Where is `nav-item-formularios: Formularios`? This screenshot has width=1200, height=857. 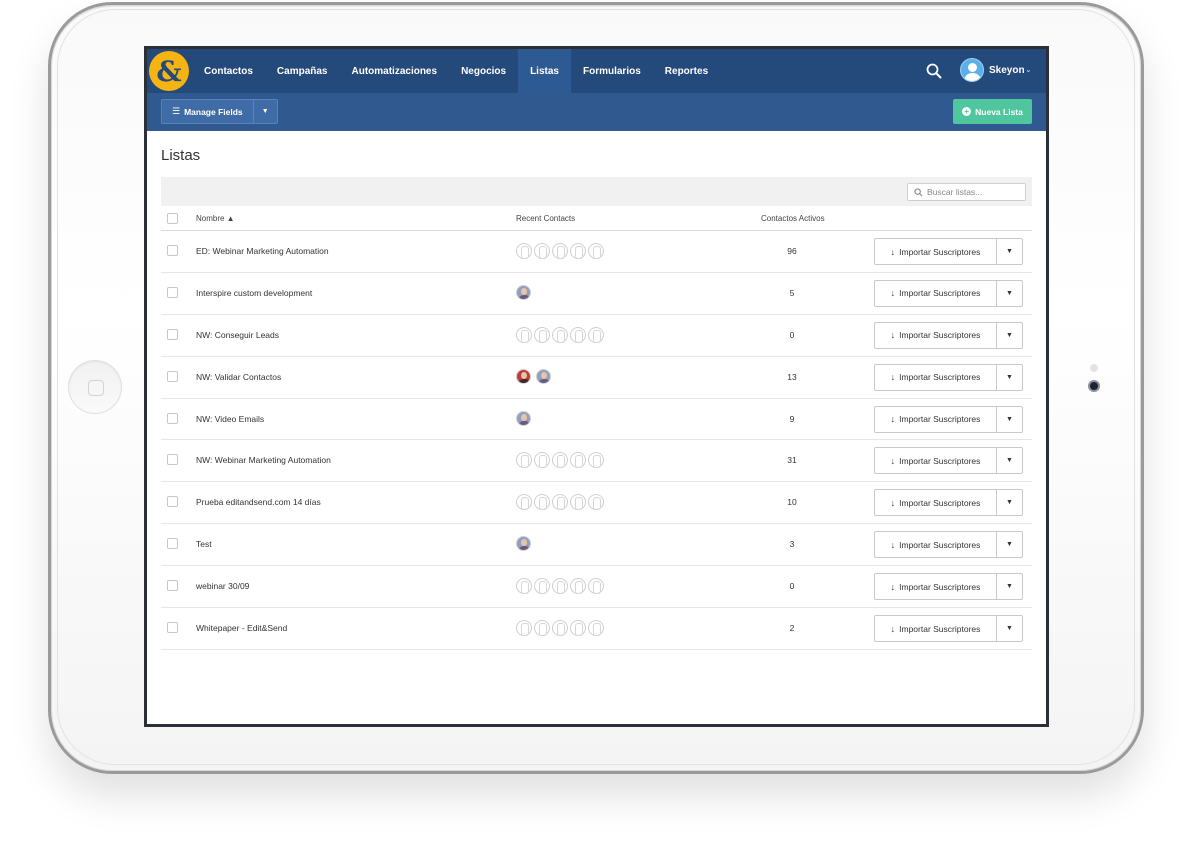 nav-item-formularios: Formularios is located at coordinates (612, 71).